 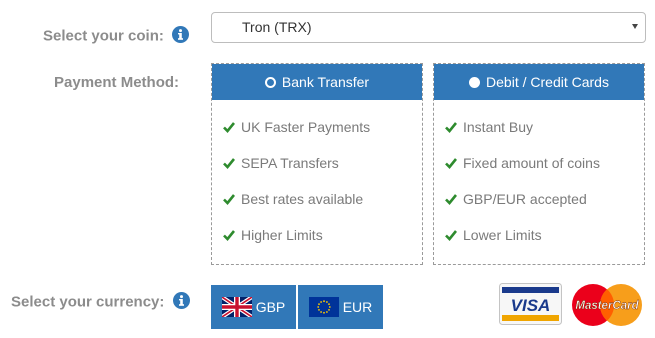 I want to click on feature-text: GBP/EUR accepted, so click(x=525, y=199).